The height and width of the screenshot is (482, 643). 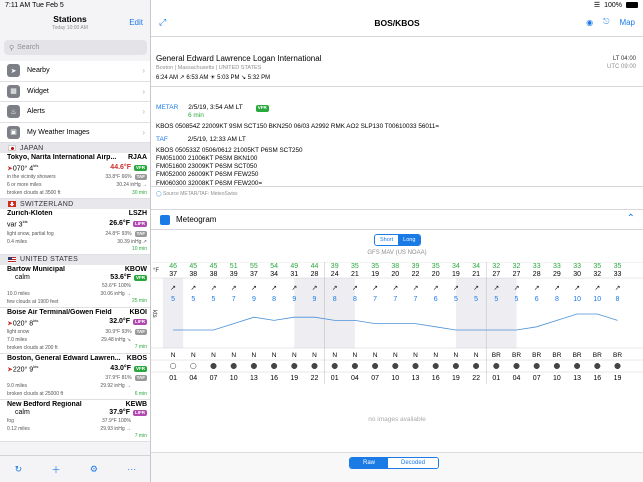 I want to click on utc-time: UTC 09:00, so click(x=621, y=67).